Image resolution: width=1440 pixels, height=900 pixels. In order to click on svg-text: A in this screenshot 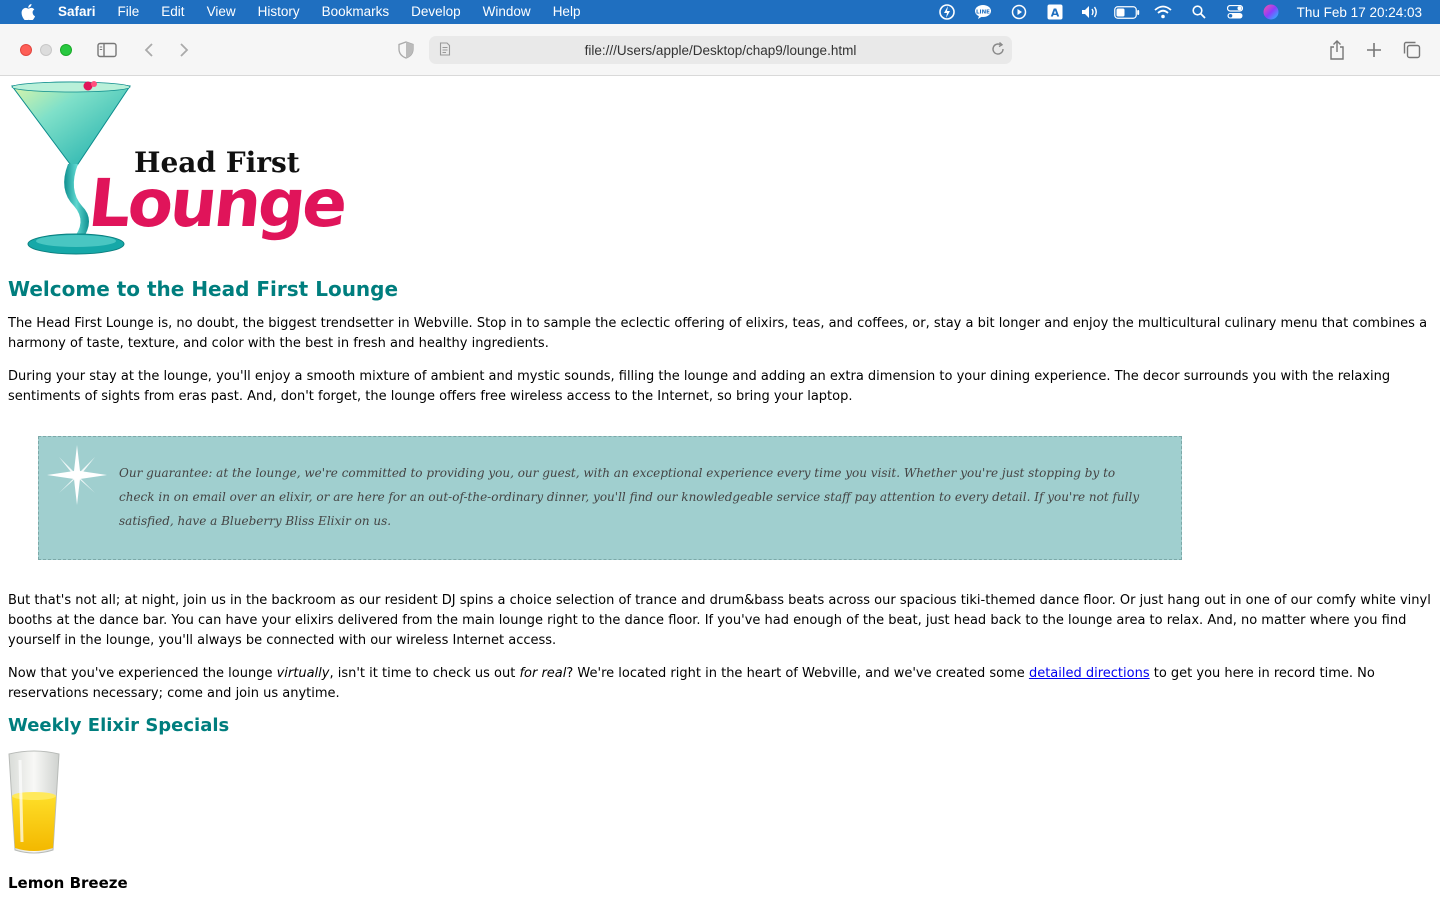, I will do `click(1054, 13)`.